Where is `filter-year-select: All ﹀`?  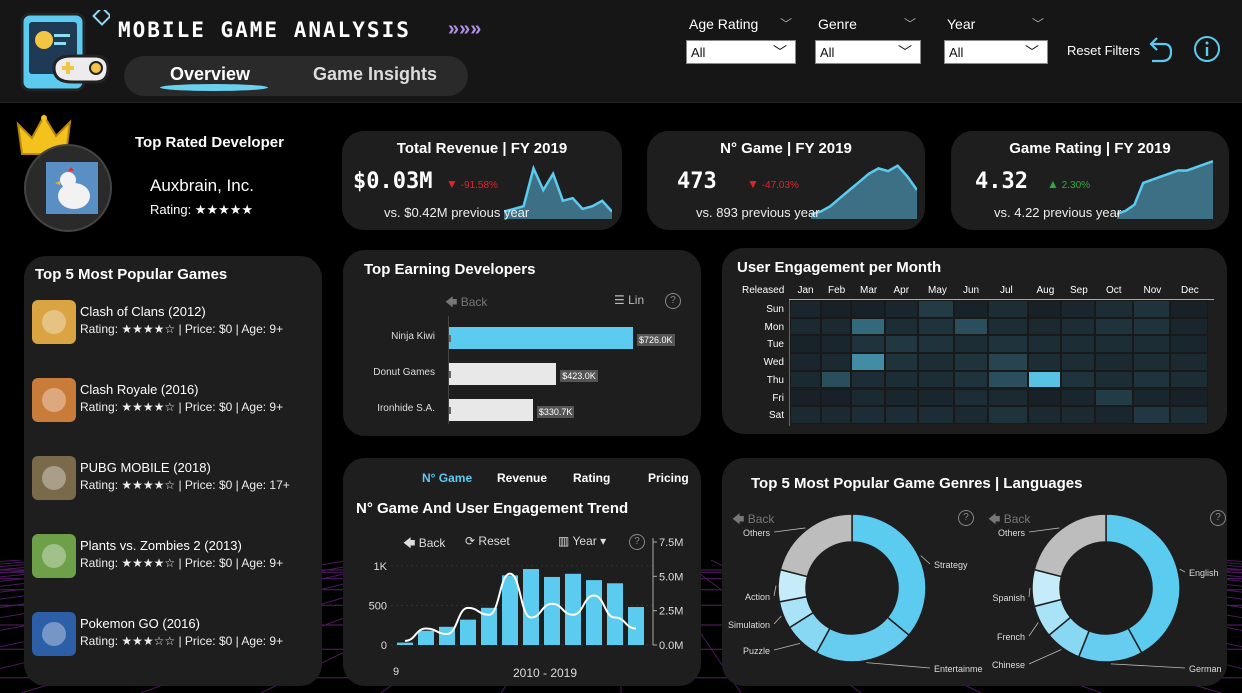 filter-year-select: All ﹀ is located at coordinates (996, 52).